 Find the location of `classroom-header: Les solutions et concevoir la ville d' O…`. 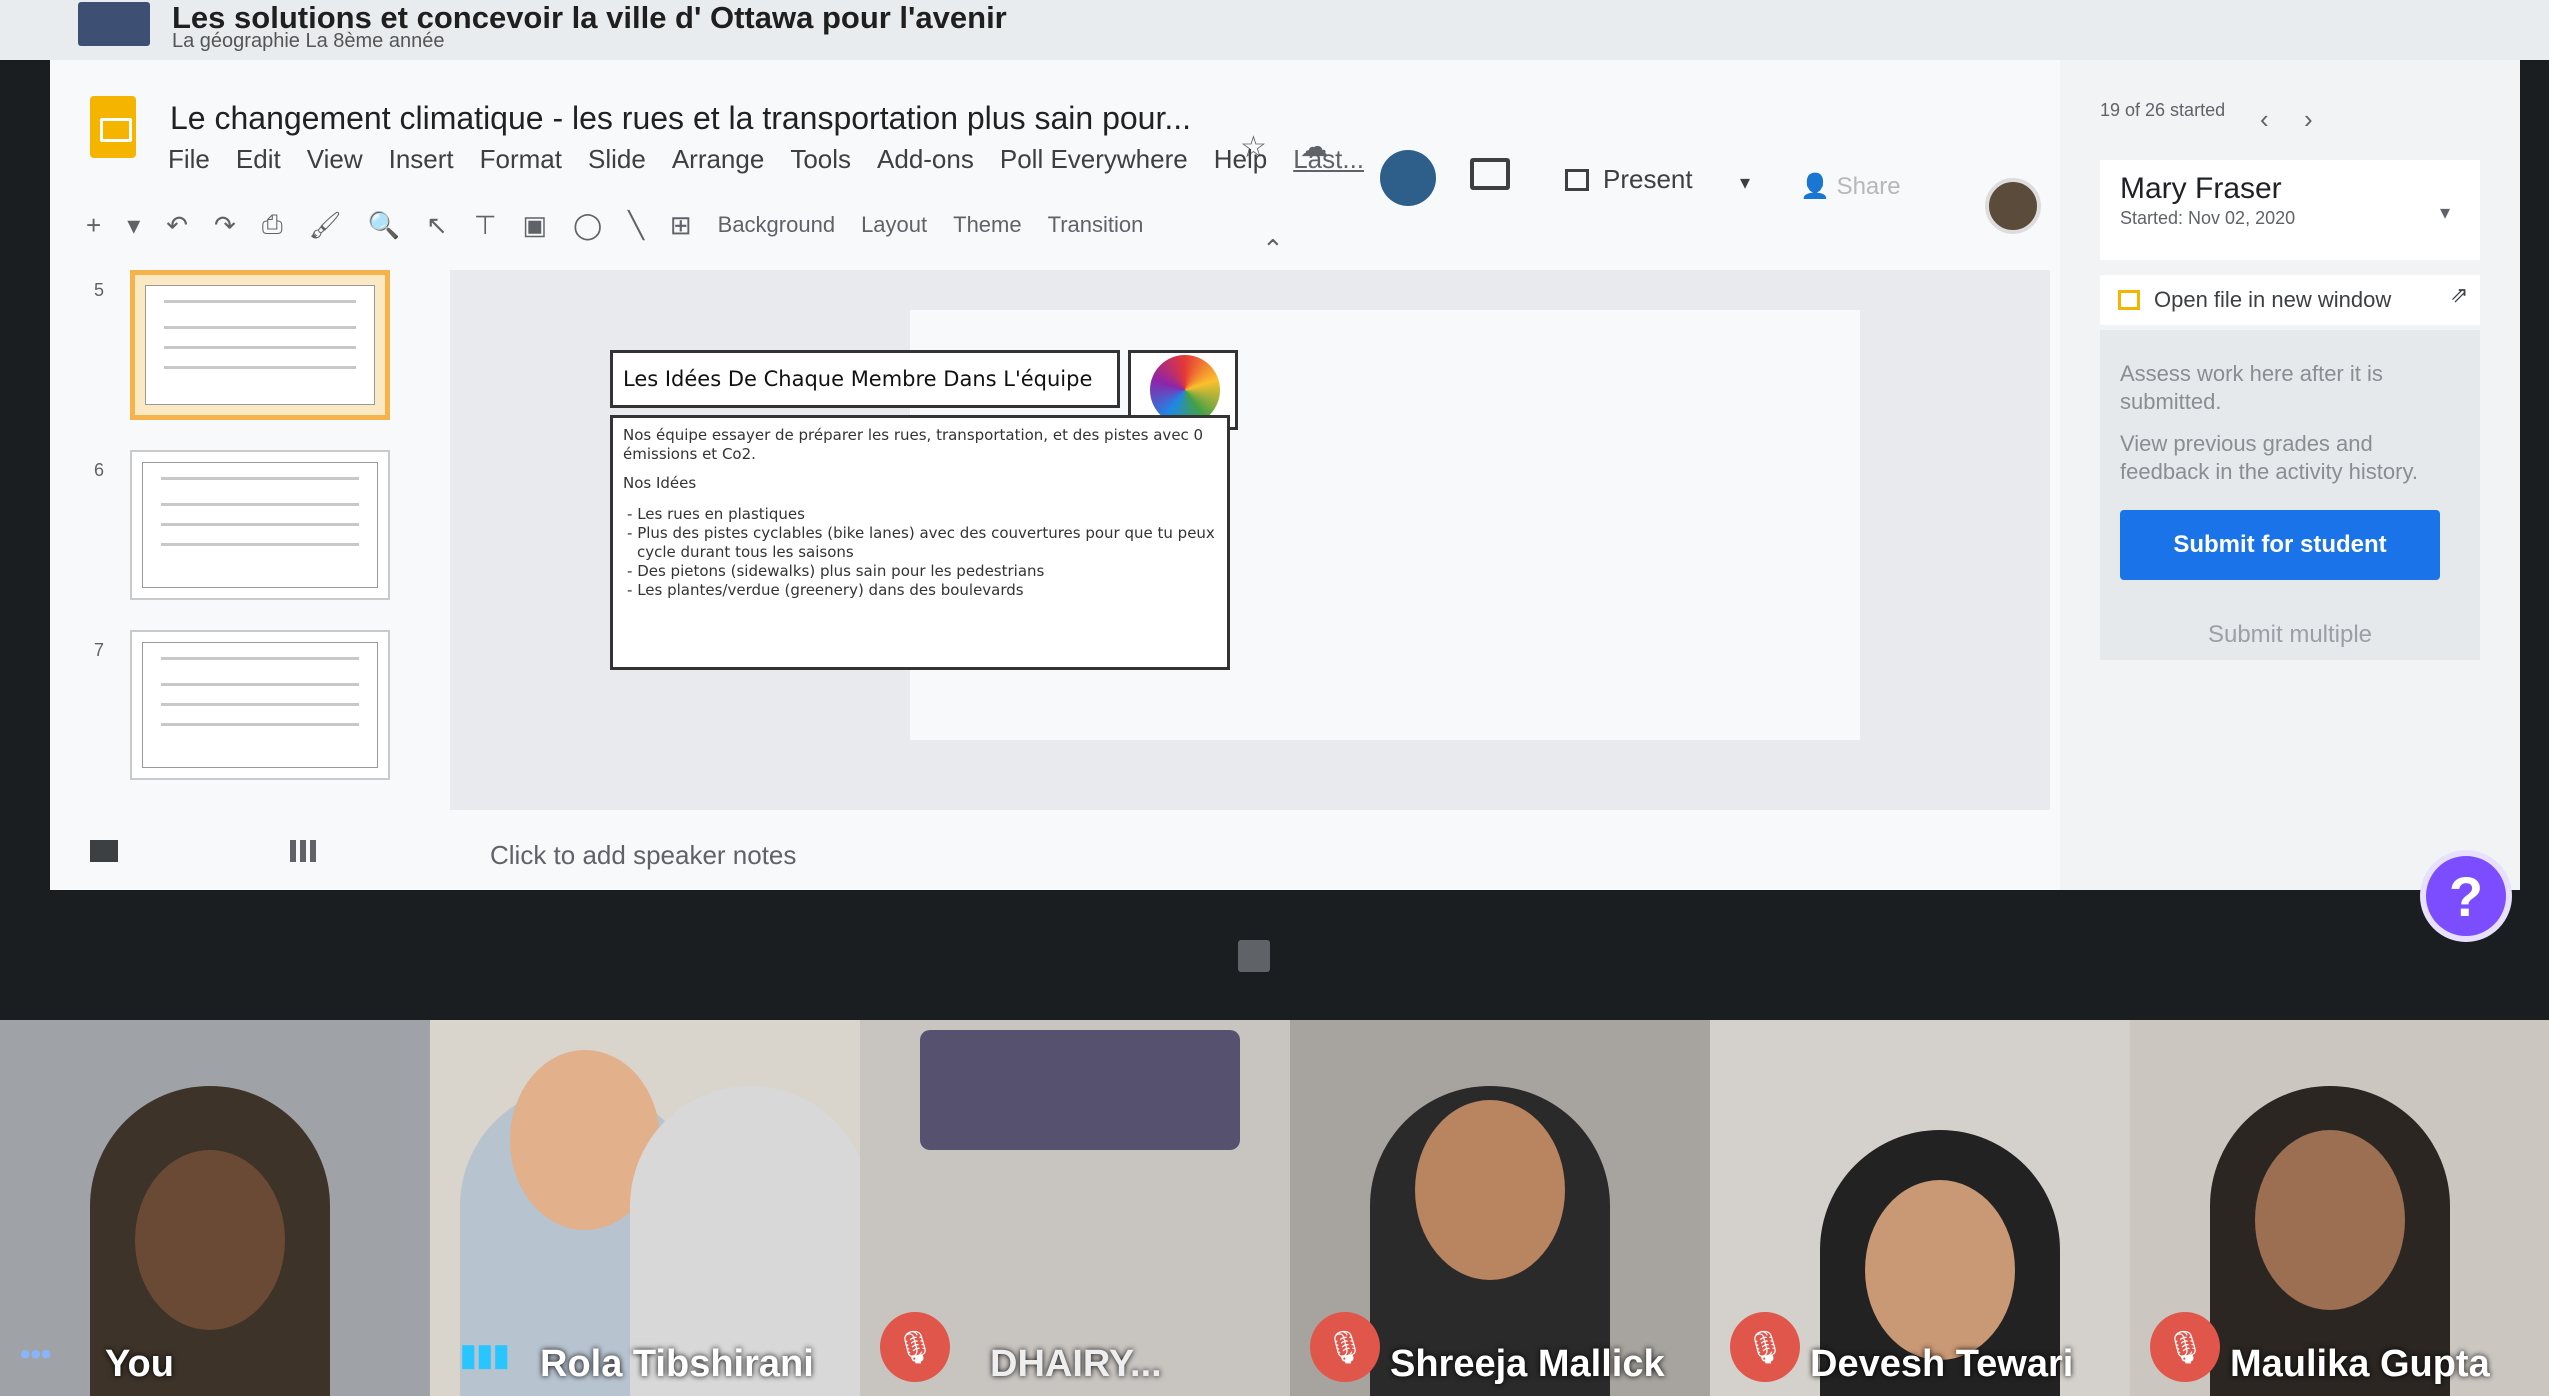

classroom-header: Les solutions et concevoir la ville d' O… is located at coordinates (1274, 30).